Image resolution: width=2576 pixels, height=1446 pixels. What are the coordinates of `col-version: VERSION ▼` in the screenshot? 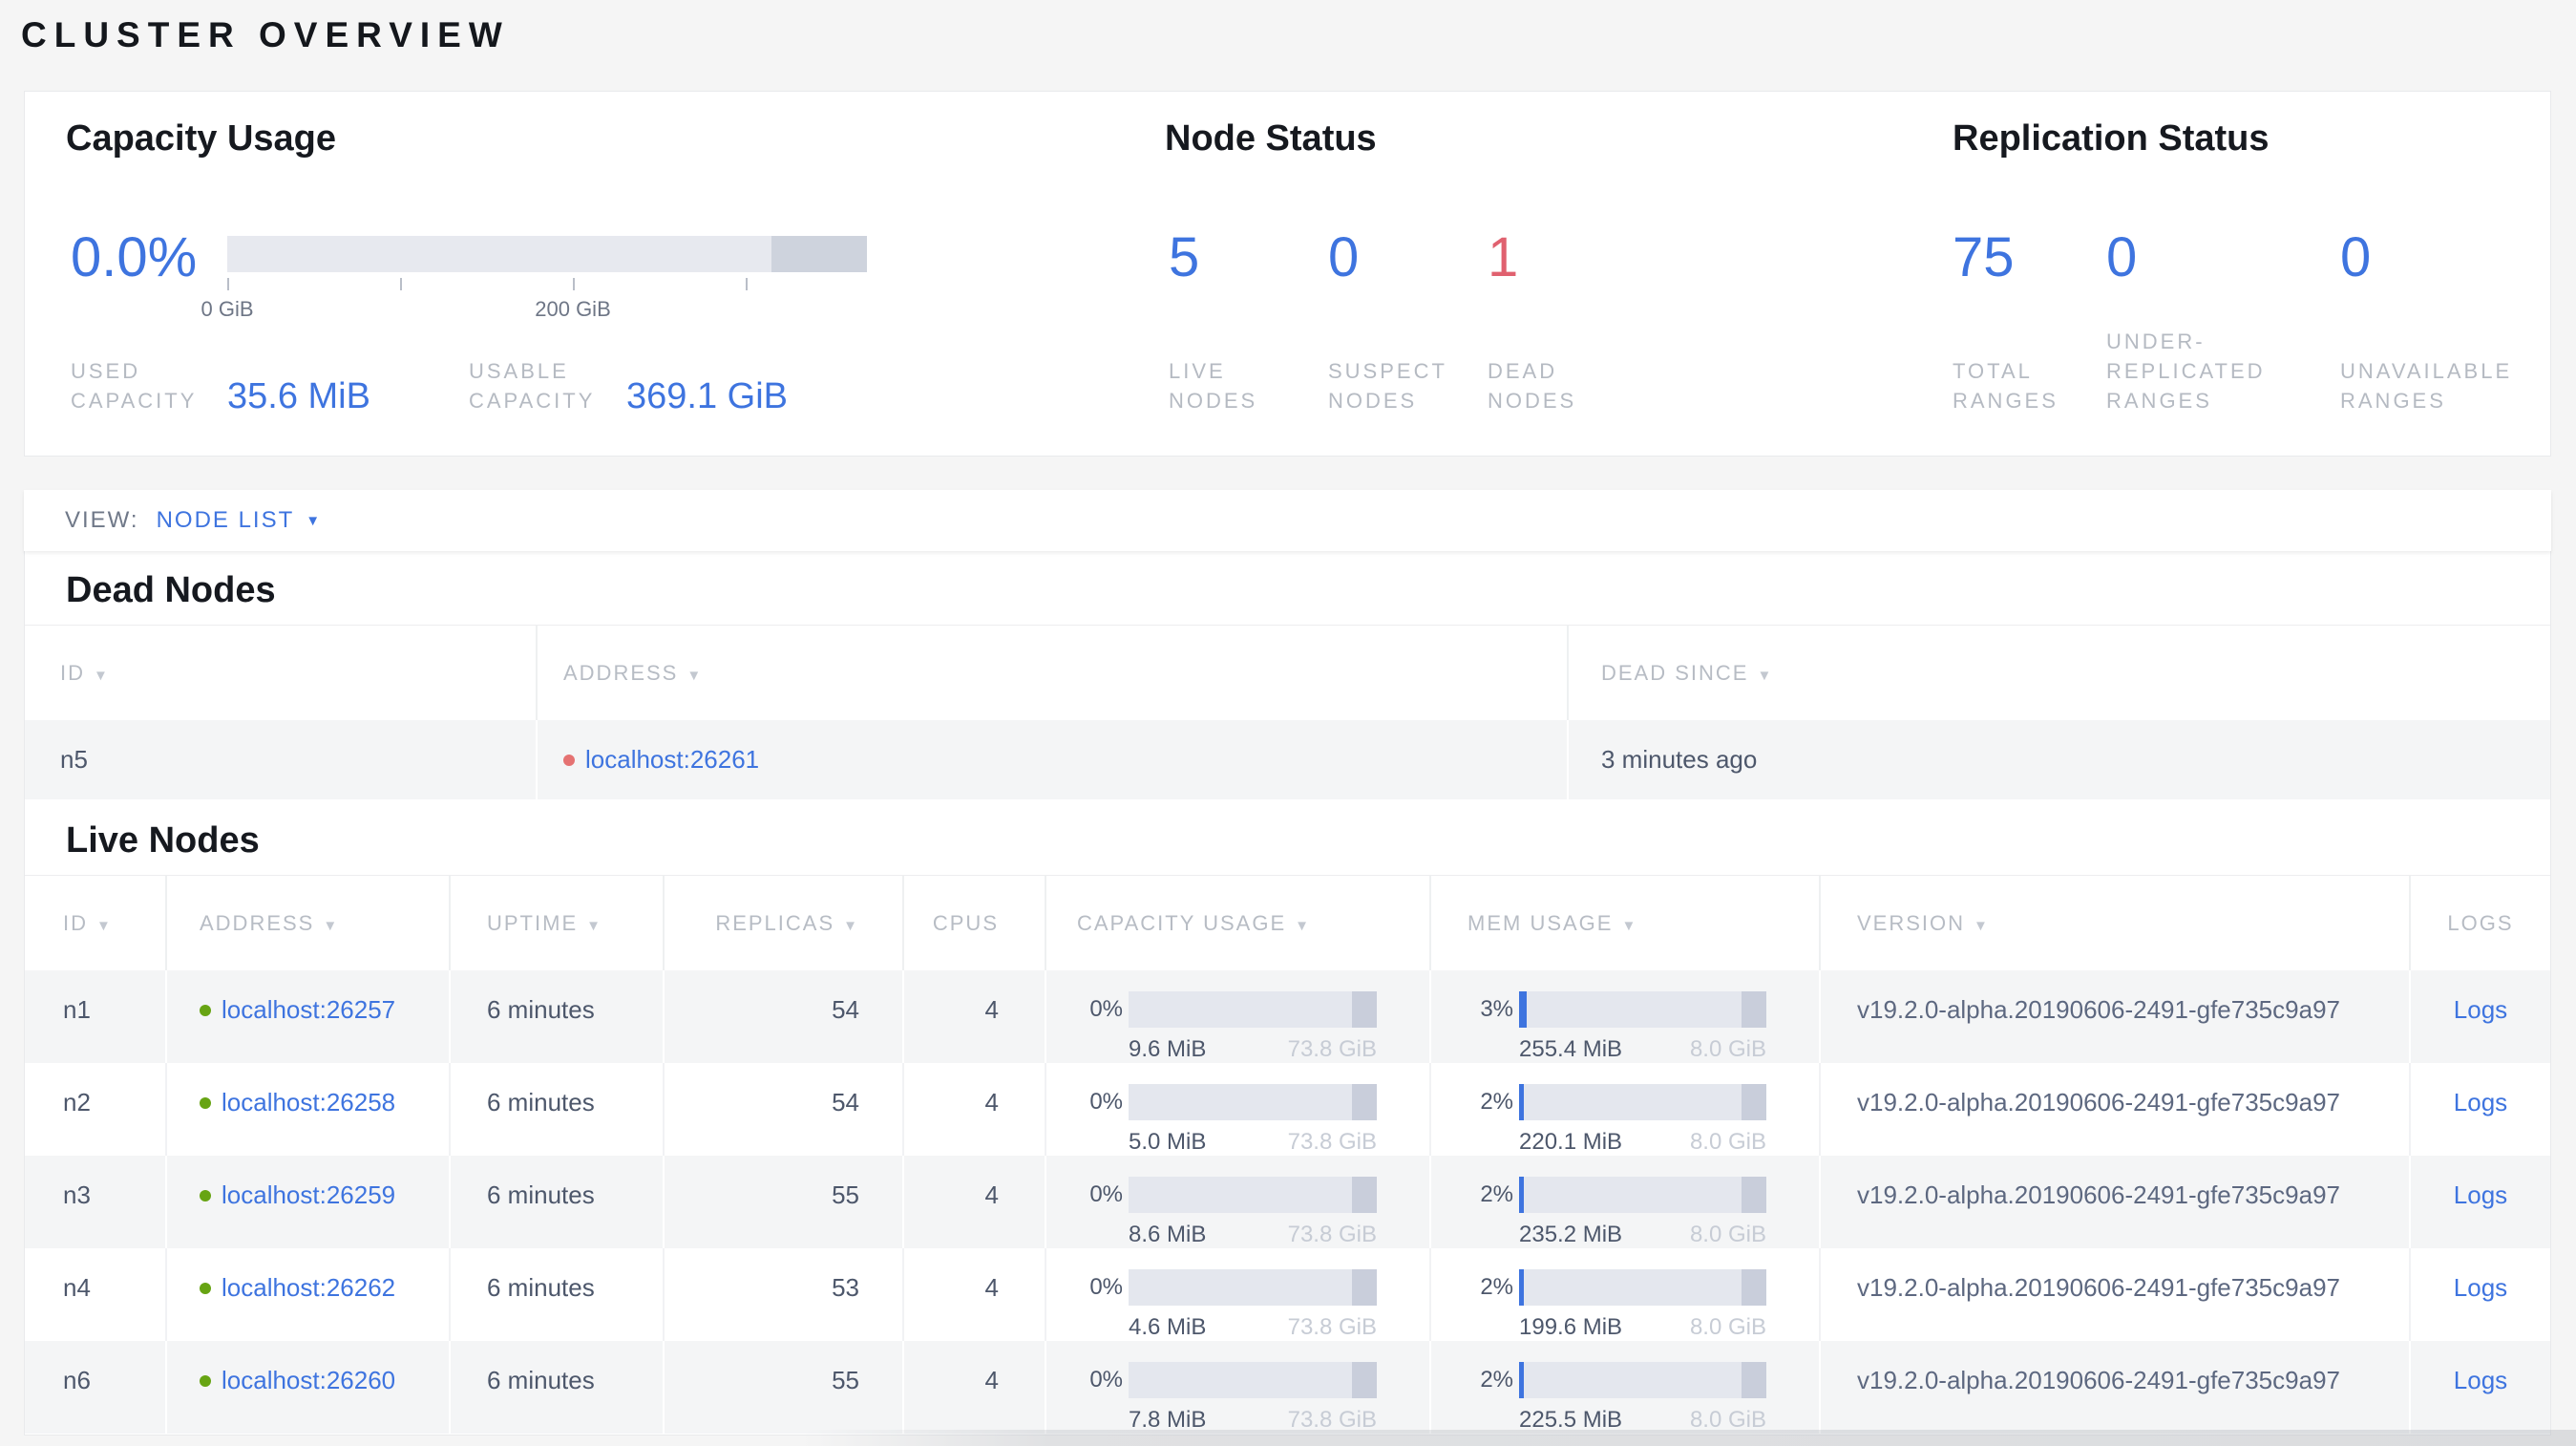 It's located at (2114, 923).